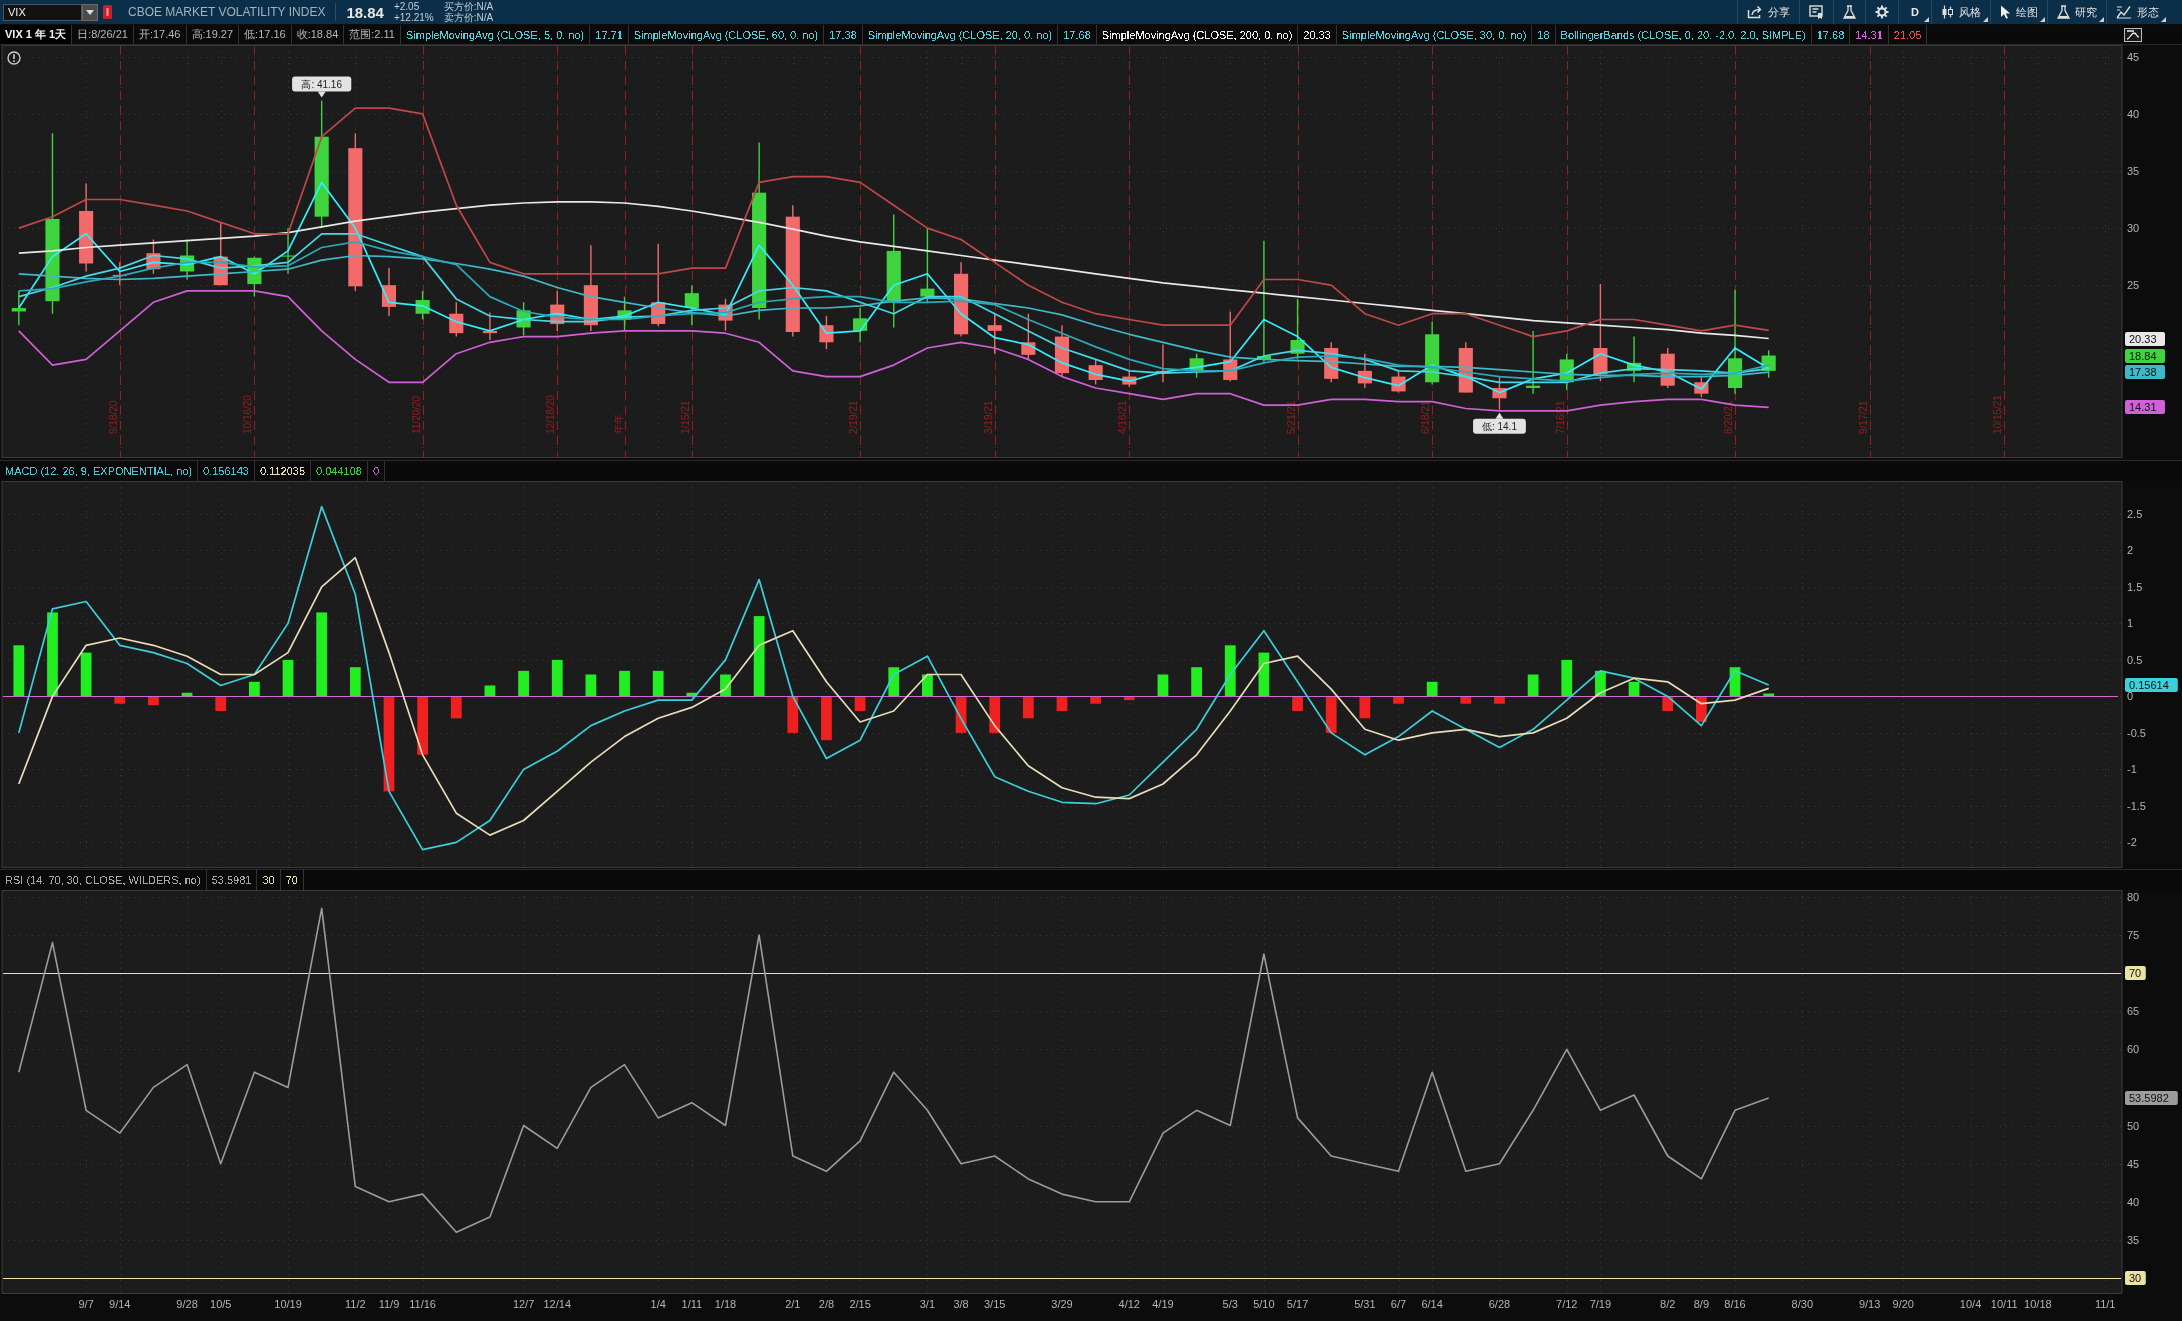  I want to click on drawing-button: 绘图, so click(2018, 12).